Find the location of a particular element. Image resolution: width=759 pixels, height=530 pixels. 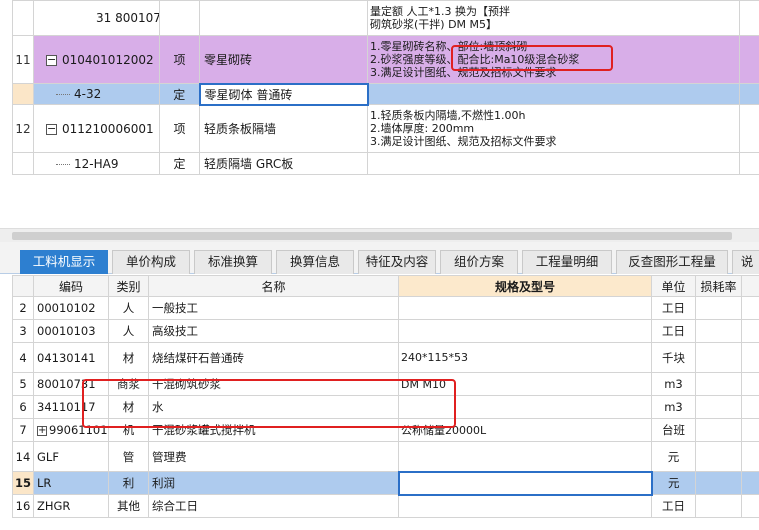

tab-unit-price: 单价构成 is located at coordinates (151, 262).